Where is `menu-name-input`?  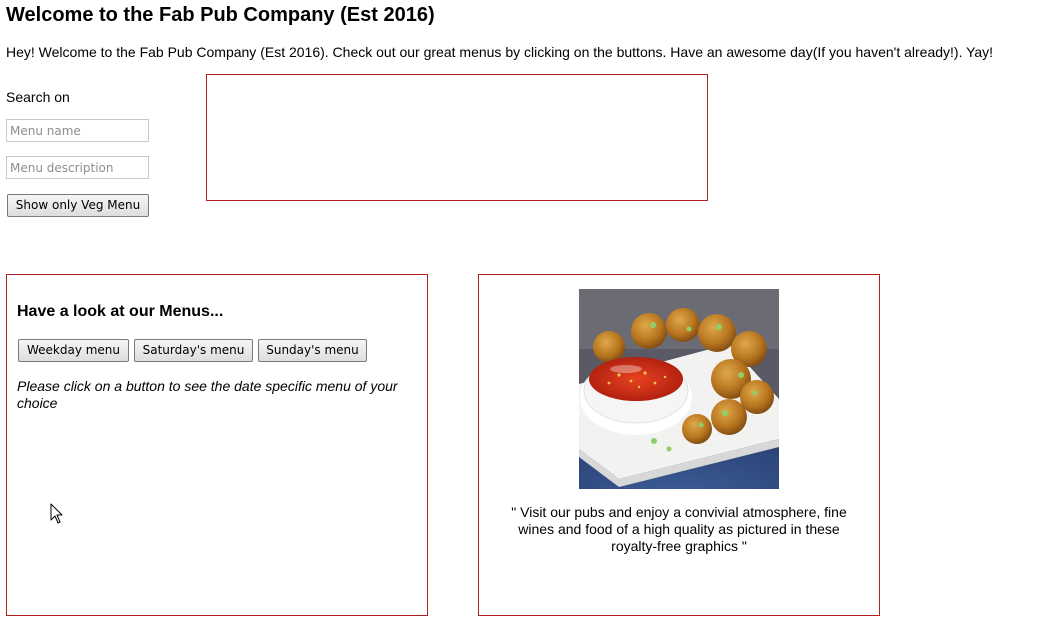
menu-name-input is located at coordinates (77, 130).